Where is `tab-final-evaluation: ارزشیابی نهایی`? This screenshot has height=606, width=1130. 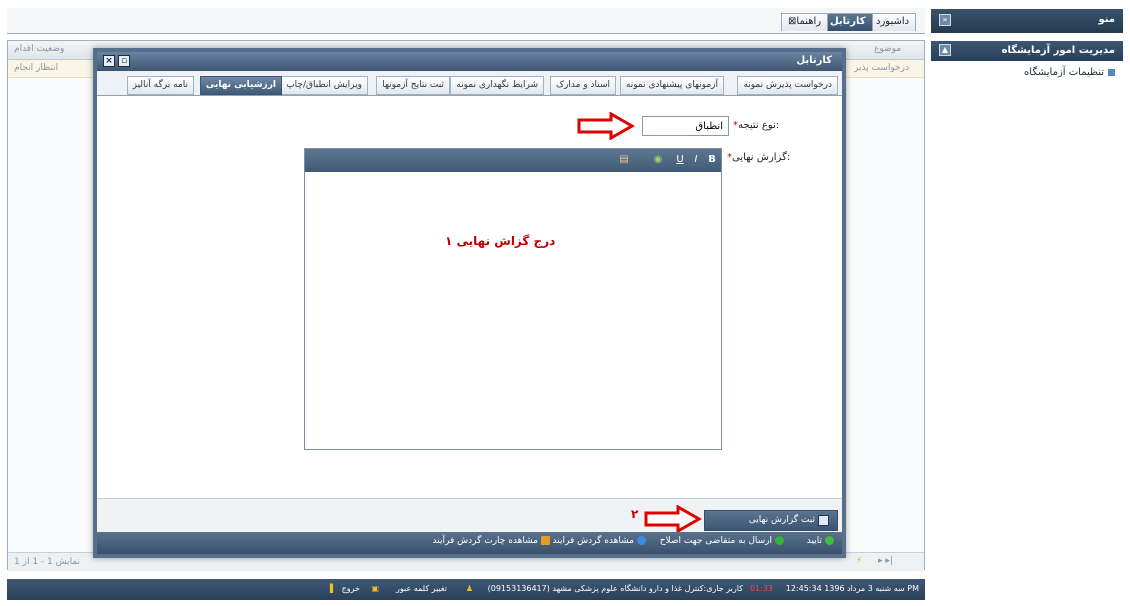 tab-final-evaluation: ارزشیابی نهایی is located at coordinates (240, 85).